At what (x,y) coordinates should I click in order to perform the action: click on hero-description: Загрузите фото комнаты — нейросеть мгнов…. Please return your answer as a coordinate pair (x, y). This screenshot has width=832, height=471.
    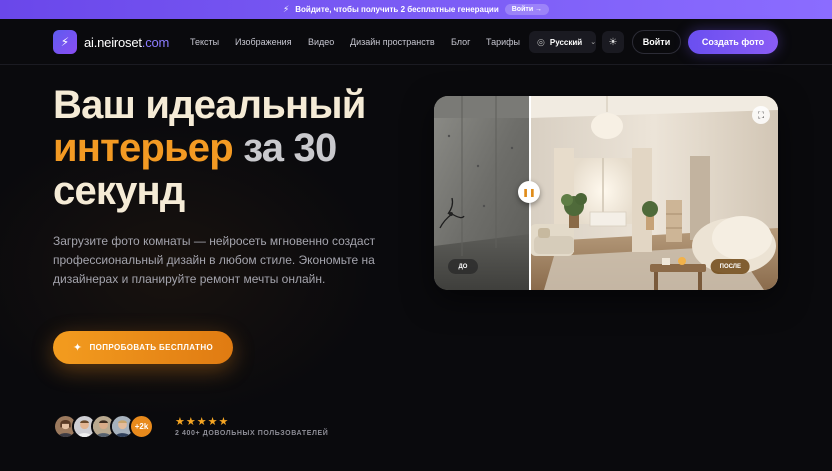
    Looking at the image, I should click on (214, 260).